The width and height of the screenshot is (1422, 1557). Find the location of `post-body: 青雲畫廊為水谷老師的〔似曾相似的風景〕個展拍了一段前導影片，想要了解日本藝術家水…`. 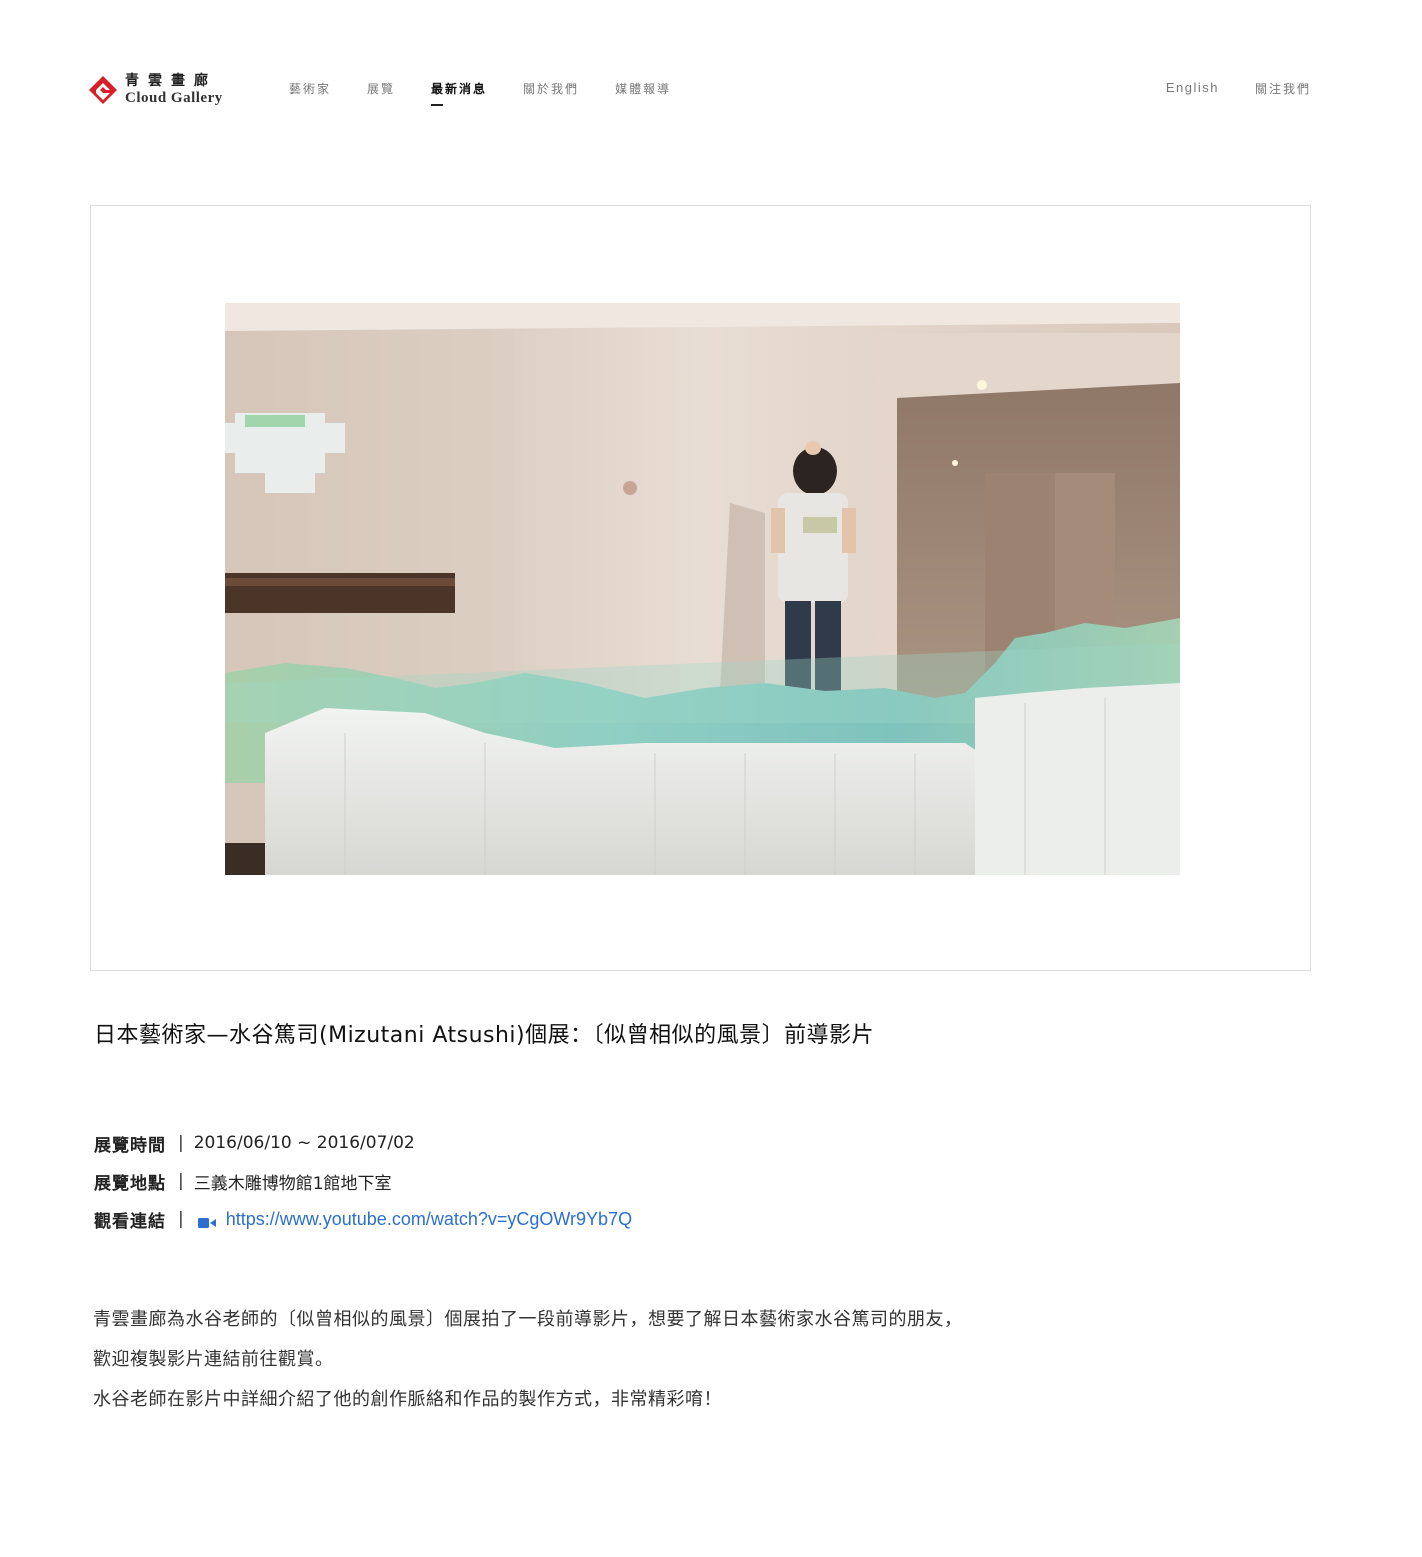

post-body: 青雲畫廊為水谷老師的〔似曾相似的風景〕個展拍了一段前導影片，想要了解日本藝術家水… is located at coordinates (528, 1360).